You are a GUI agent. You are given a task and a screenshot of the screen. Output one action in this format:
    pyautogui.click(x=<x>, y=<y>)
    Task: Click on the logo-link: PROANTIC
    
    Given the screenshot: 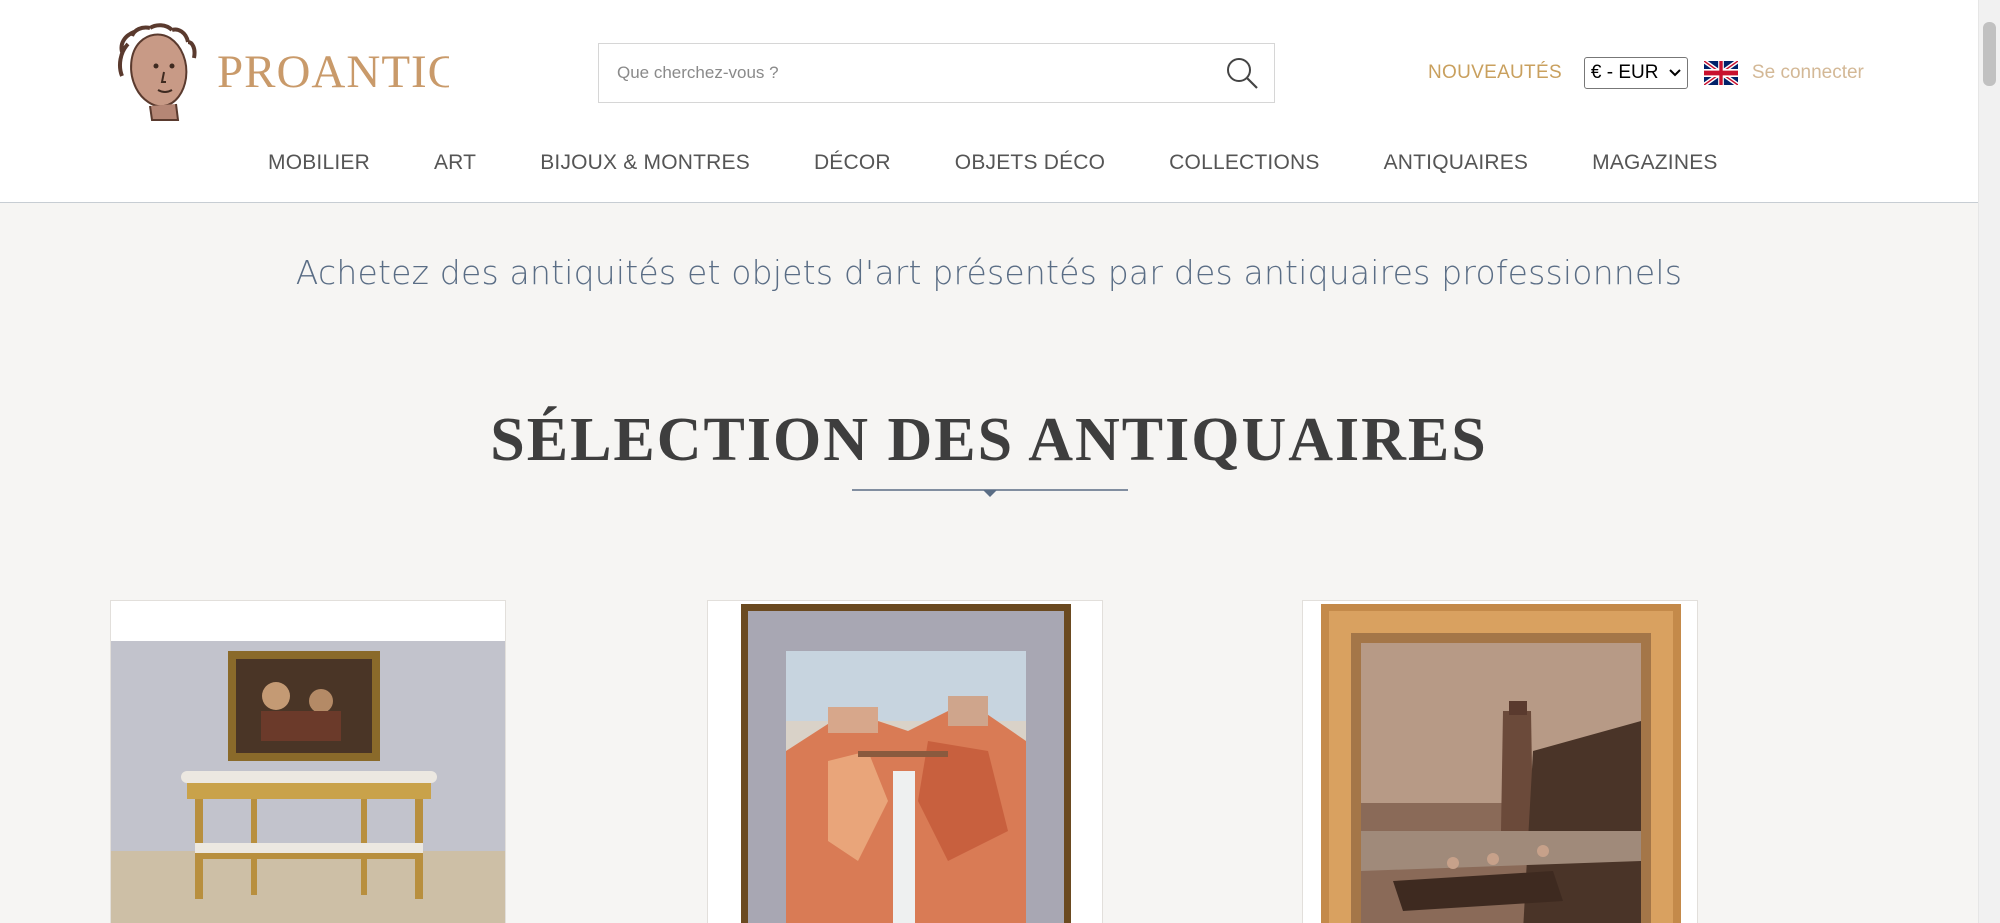 What is the action you would take?
    pyautogui.click(x=282, y=72)
    